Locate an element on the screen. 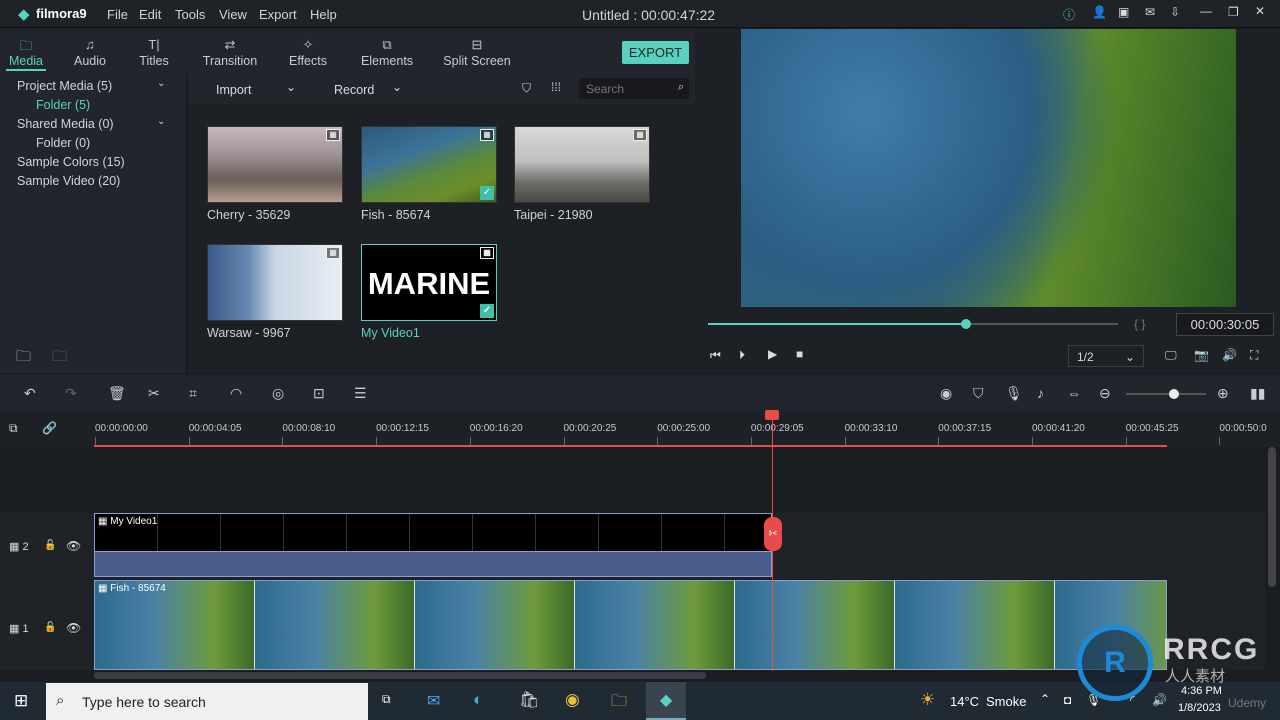 The image size is (1280, 720). mail-icon: ✉ is located at coordinates (433, 701).